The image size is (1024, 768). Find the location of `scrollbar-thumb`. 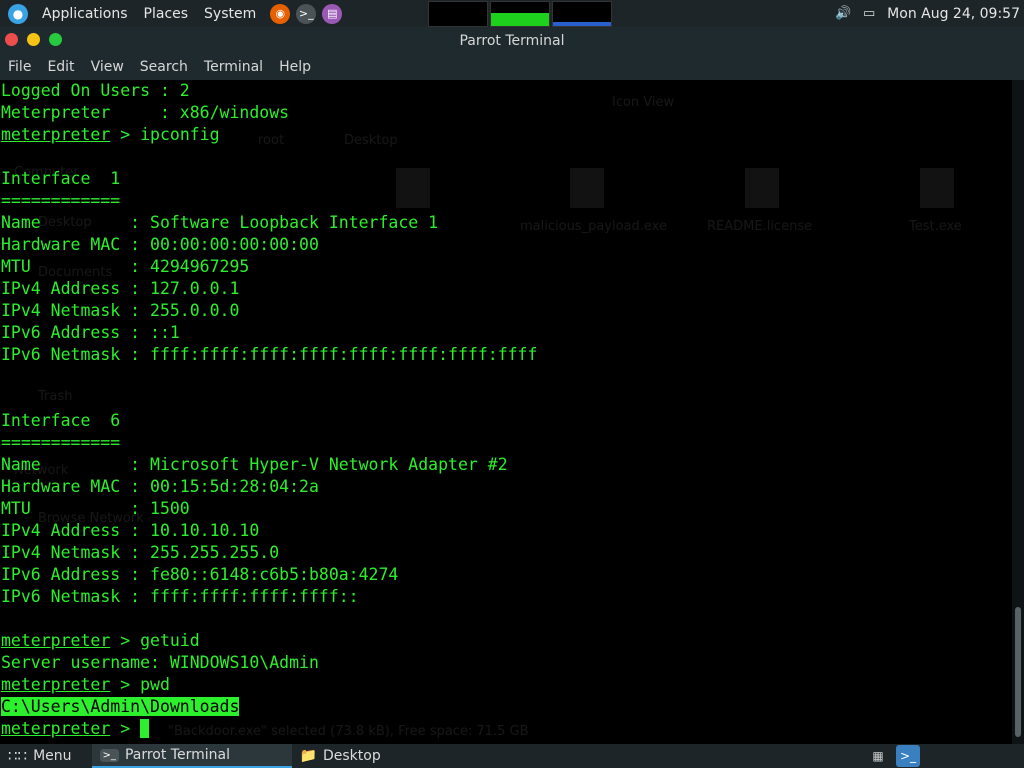

scrollbar-thumb is located at coordinates (1018, 672).